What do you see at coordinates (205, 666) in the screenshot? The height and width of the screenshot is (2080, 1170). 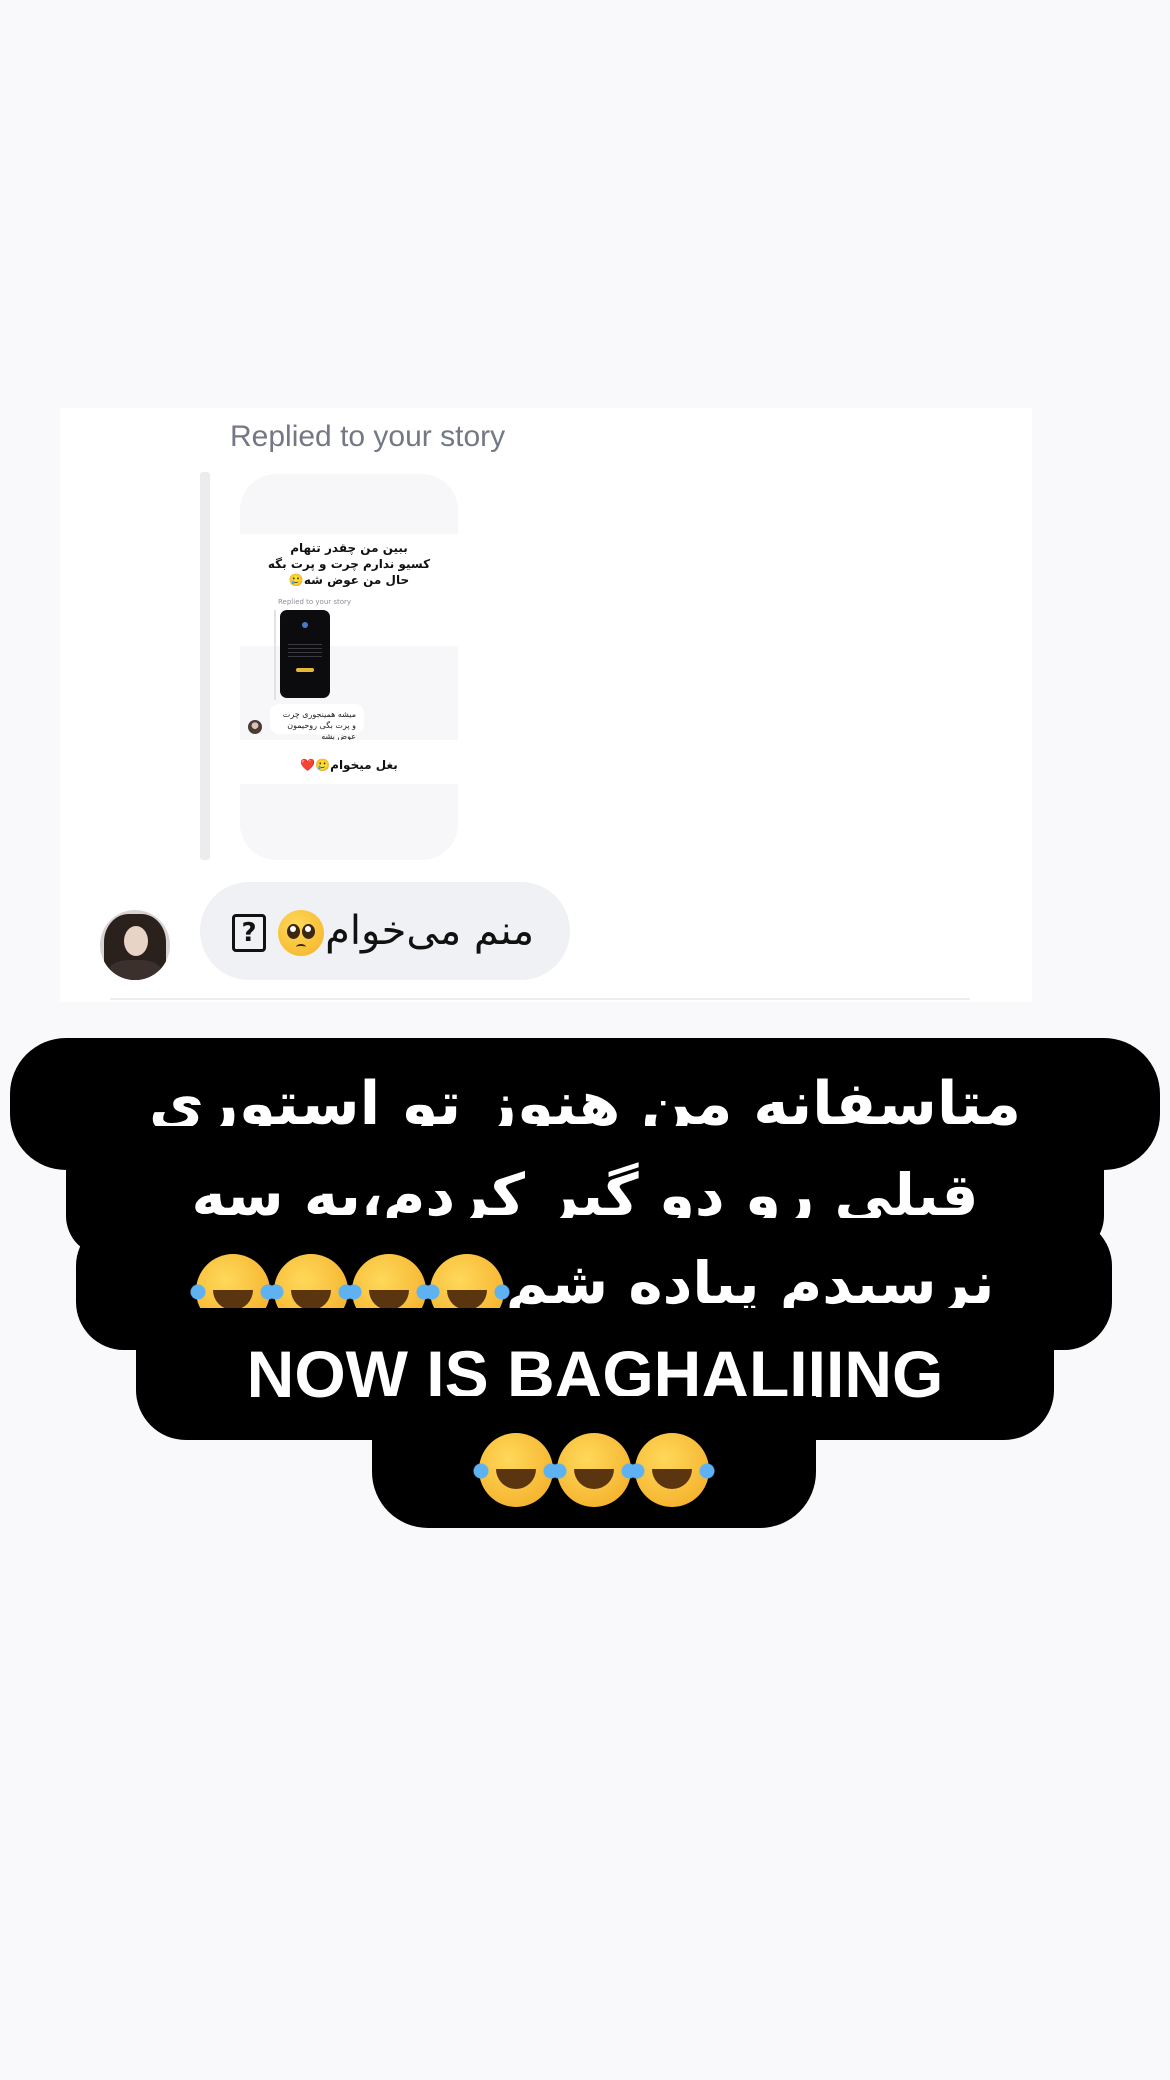 I see `reply-quote-bar` at bounding box center [205, 666].